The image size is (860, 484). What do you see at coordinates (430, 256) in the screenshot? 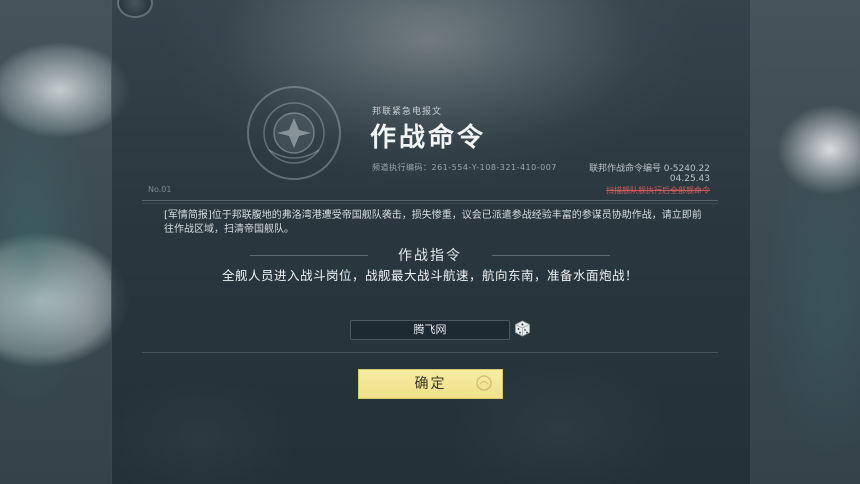
I see `directive-header: 作战指令` at bounding box center [430, 256].